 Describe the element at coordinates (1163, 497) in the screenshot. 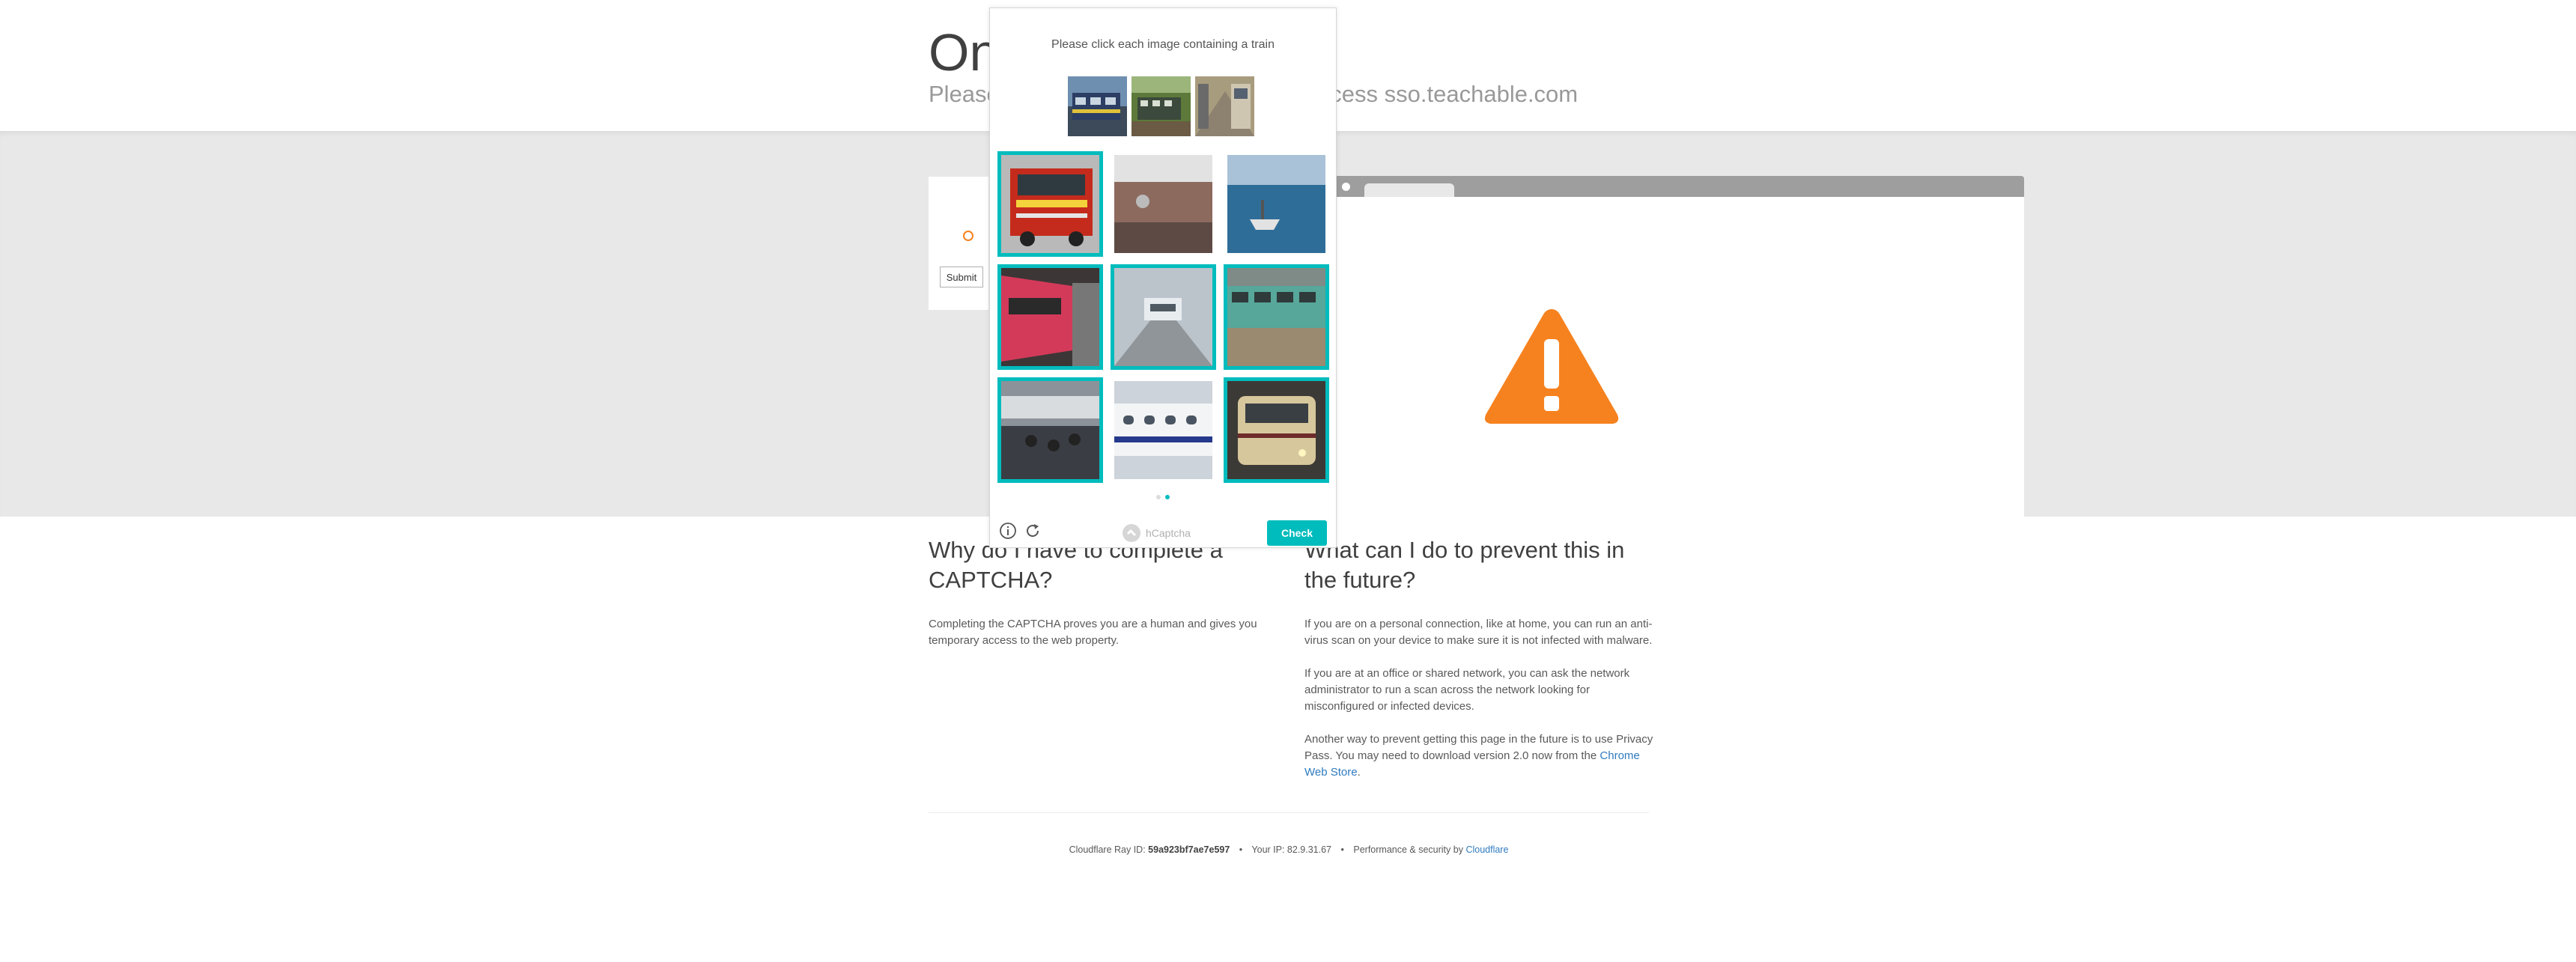

I see `page-indicator` at that location.